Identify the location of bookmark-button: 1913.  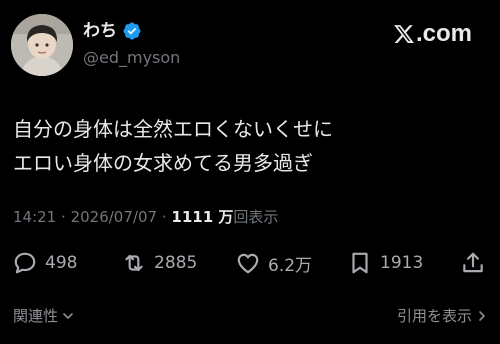
(385, 263).